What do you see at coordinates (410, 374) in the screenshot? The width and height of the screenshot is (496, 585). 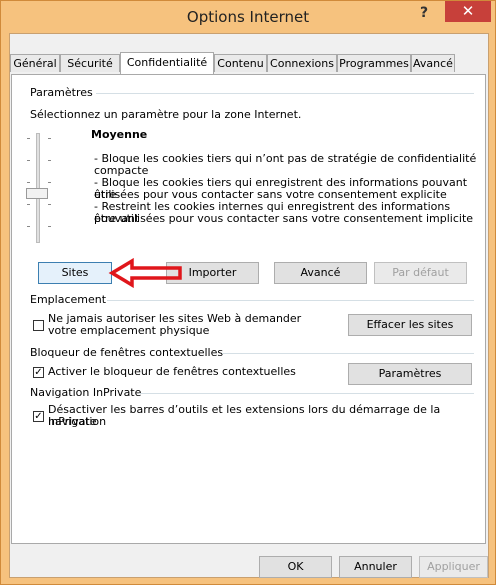 I see `popup-settings-button: Paramètres` at bounding box center [410, 374].